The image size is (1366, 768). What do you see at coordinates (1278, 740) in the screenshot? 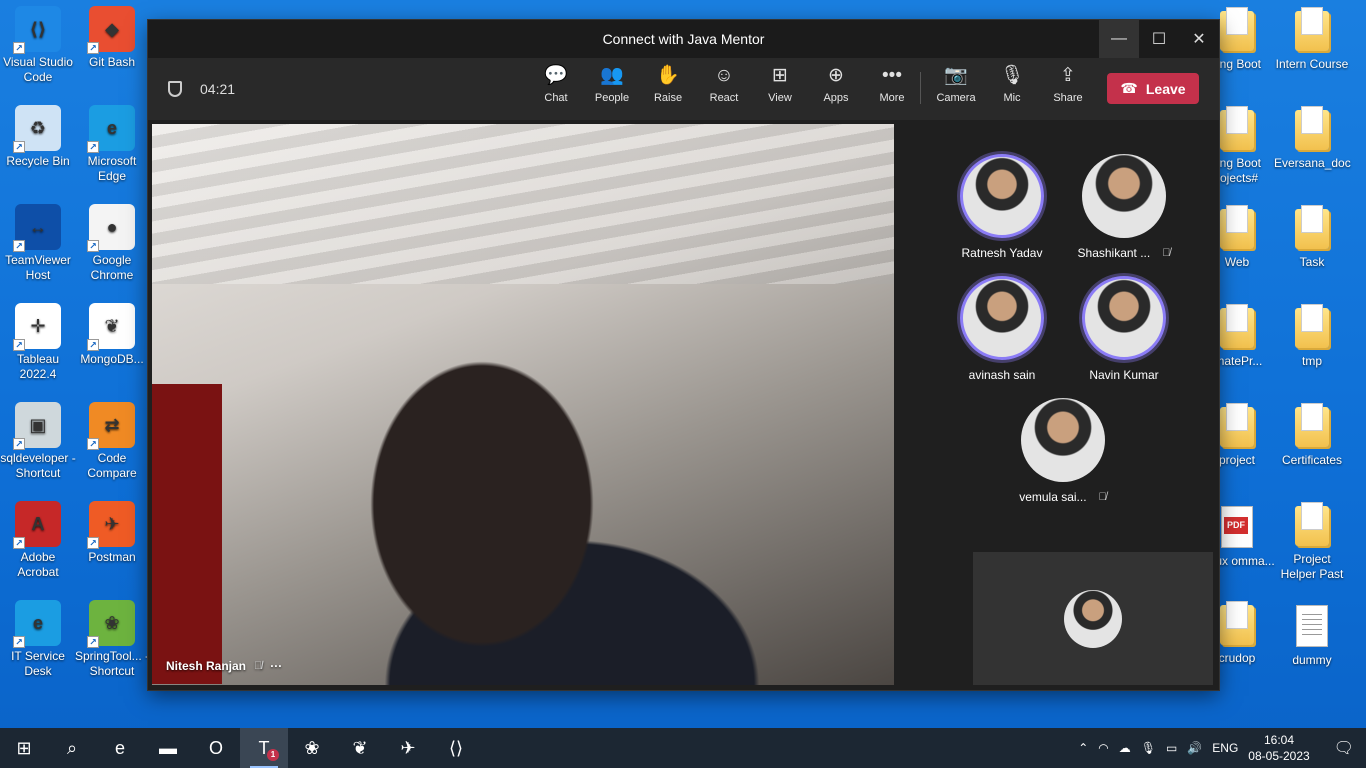
I see `clock-time: 16:04` at bounding box center [1278, 740].